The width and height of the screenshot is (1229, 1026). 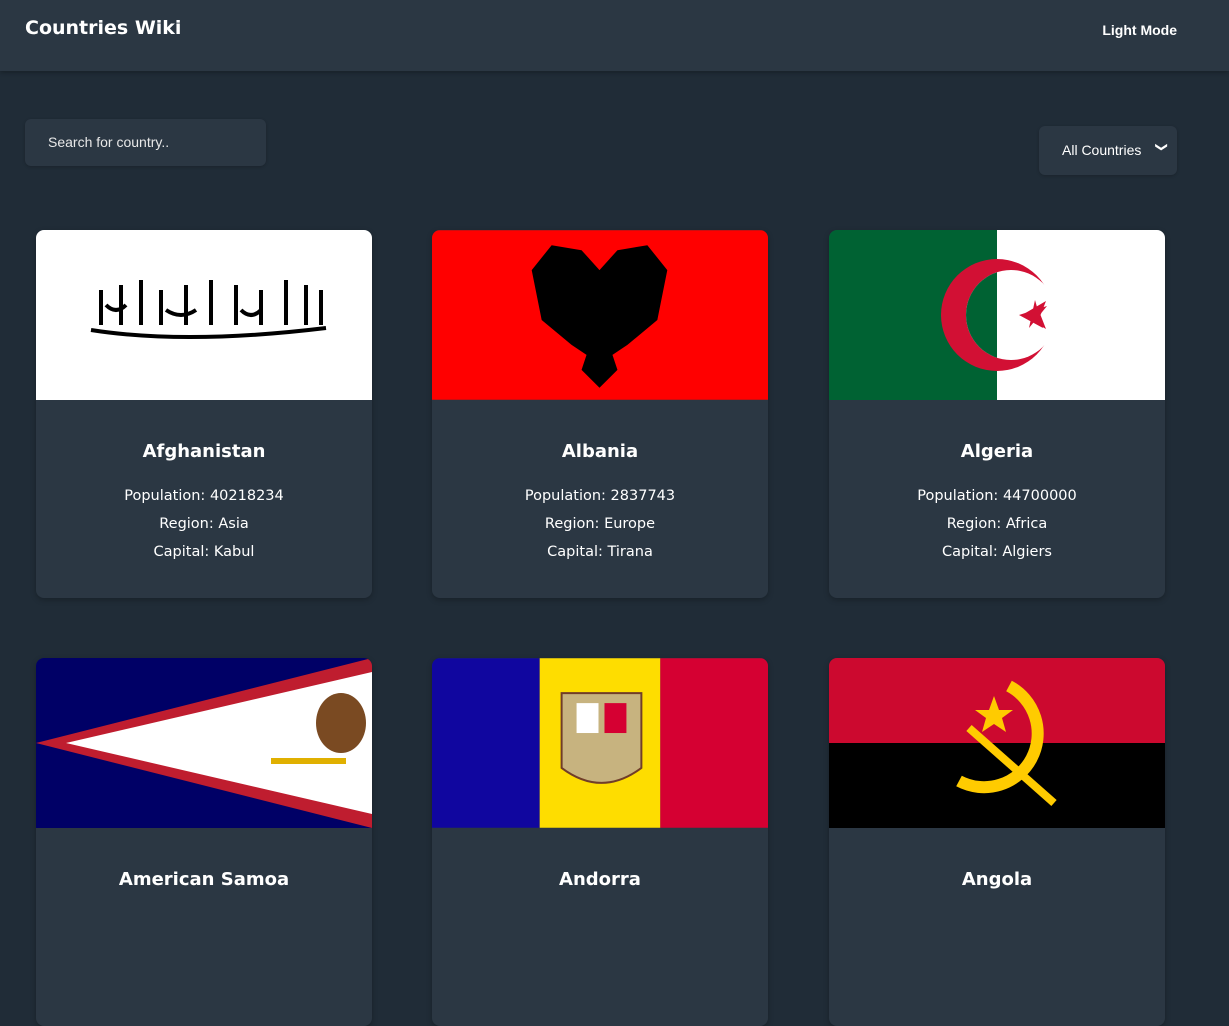 I want to click on country-name: Albania, so click(x=600, y=451).